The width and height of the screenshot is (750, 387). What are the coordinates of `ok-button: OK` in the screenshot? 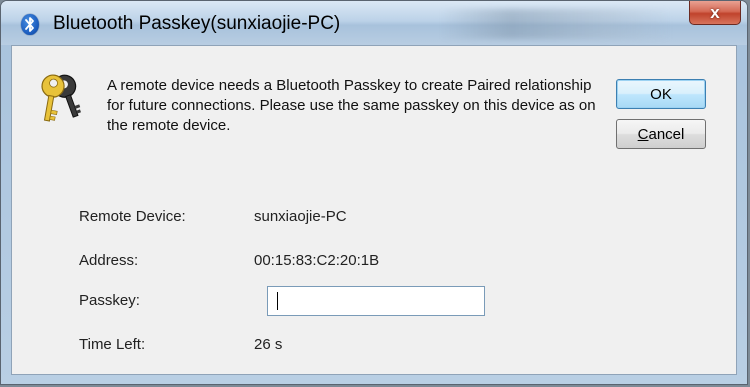 It's located at (661, 94).